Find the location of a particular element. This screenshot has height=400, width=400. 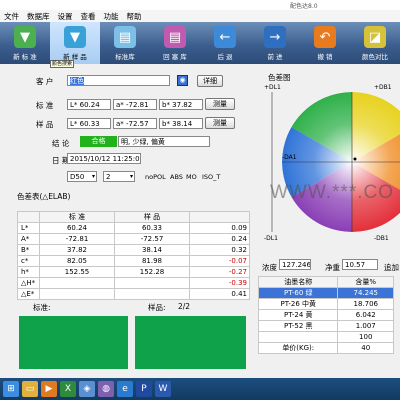

menu-file: 文件 is located at coordinates (11, 16).